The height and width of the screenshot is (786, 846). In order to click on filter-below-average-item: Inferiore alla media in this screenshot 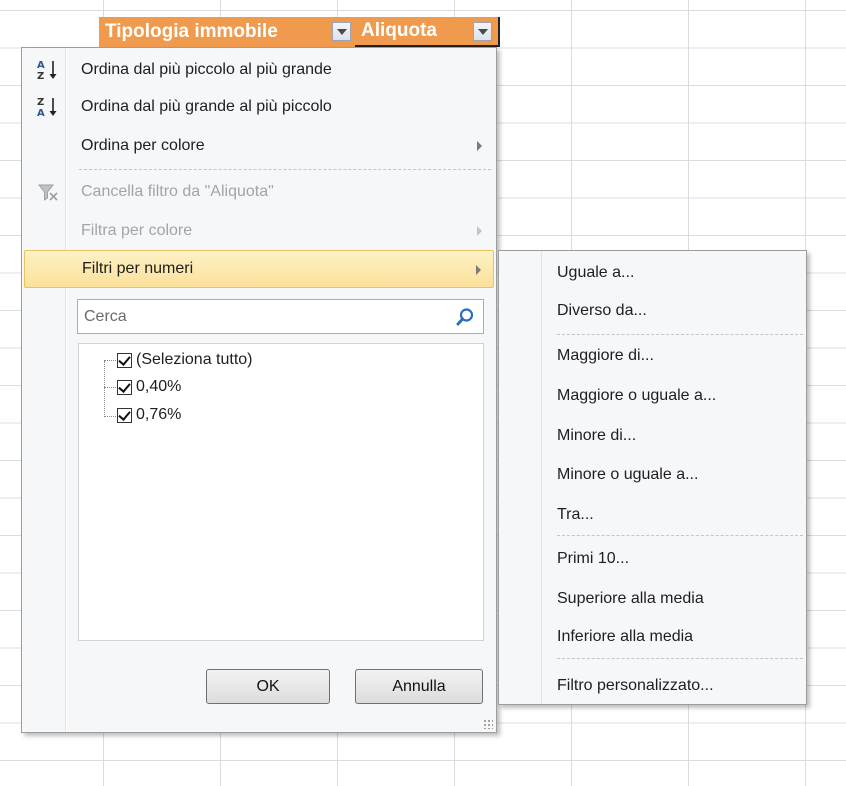, I will do `click(625, 637)`.